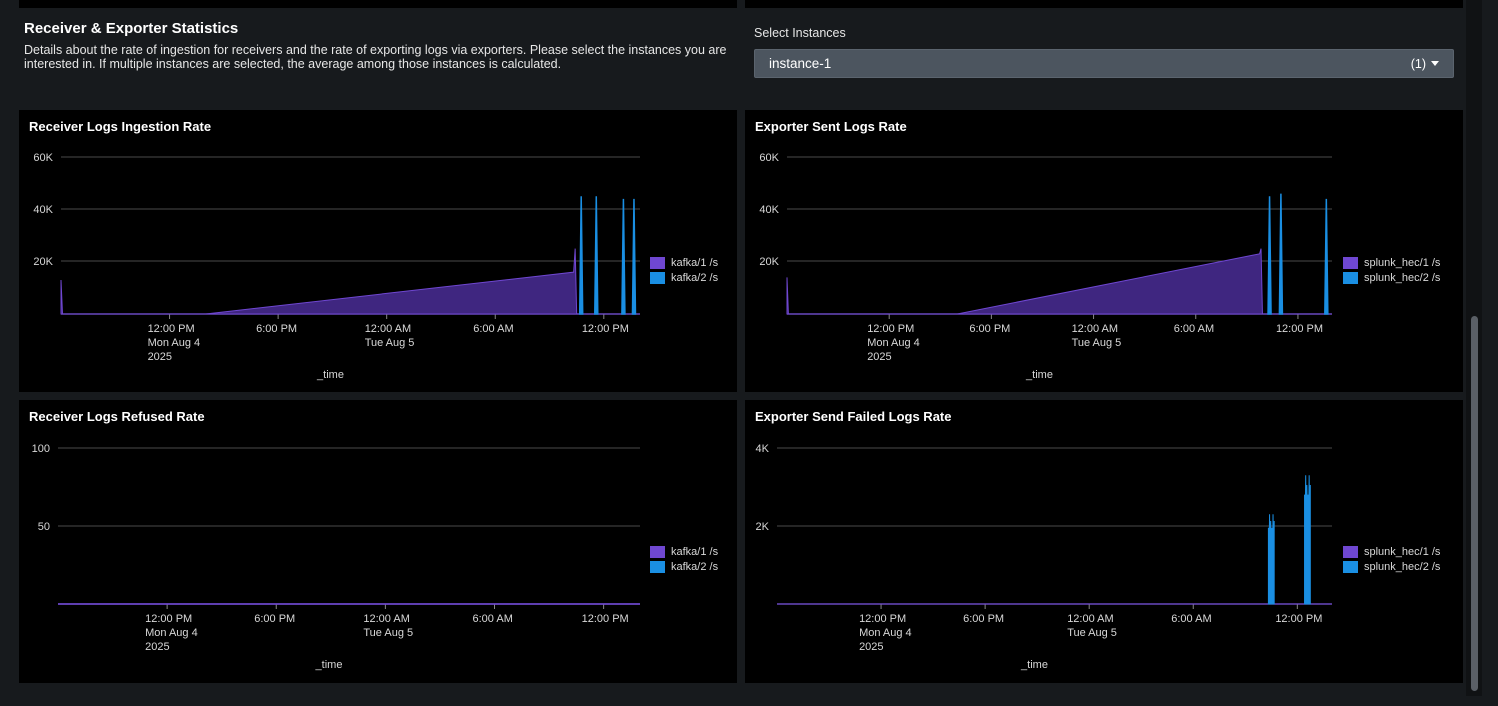 The width and height of the screenshot is (1498, 706). What do you see at coordinates (800, 33) in the screenshot?
I see `instance-select-label: Select Instances` at bounding box center [800, 33].